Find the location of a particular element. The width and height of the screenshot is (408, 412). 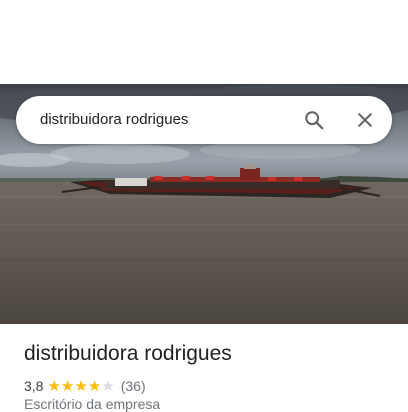

rating-row: 3,8 ★ ★ ★ ★ ★ (36) is located at coordinates (85, 386).